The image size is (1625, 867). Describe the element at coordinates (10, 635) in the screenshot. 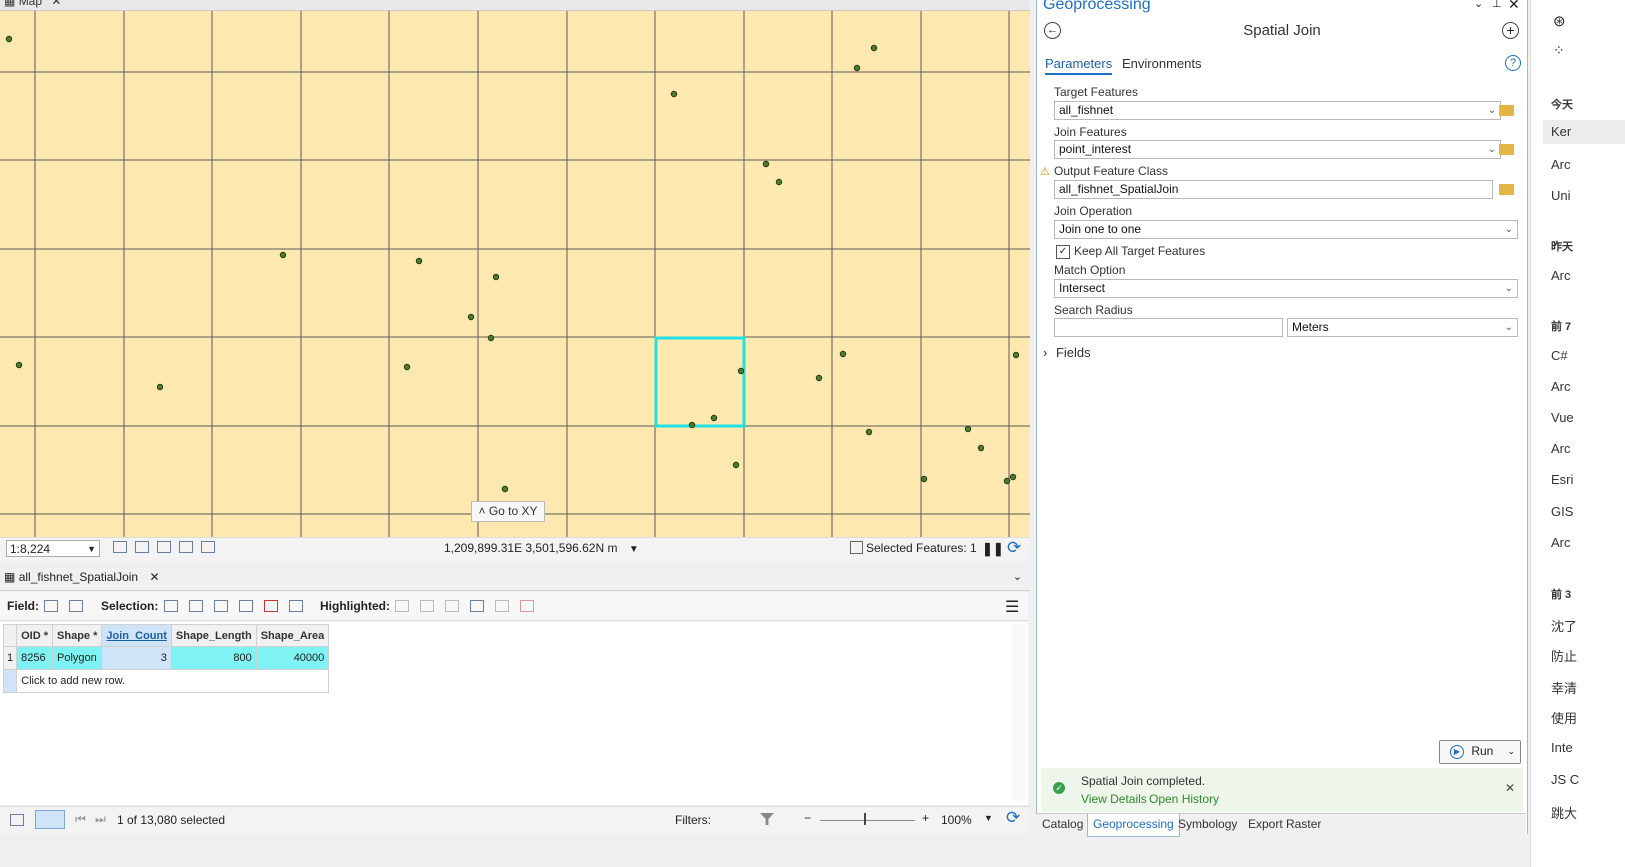

I see `row-selector-header` at that location.